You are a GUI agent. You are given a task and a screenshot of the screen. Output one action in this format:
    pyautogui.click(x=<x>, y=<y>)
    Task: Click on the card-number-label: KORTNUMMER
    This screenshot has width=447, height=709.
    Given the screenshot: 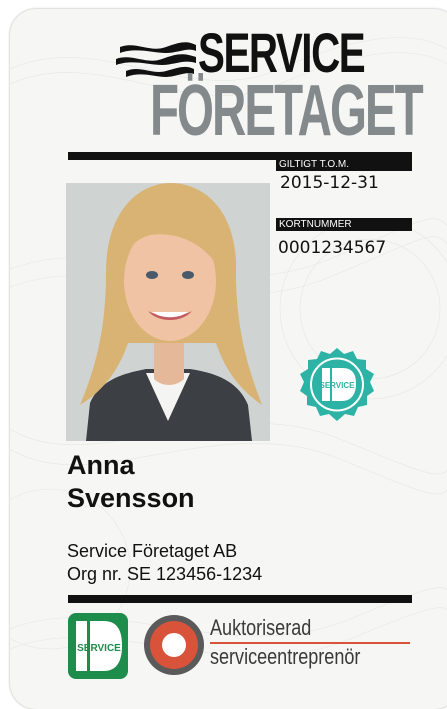 What is the action you would take?
    pyautogui.click(x=344, y=224)
    